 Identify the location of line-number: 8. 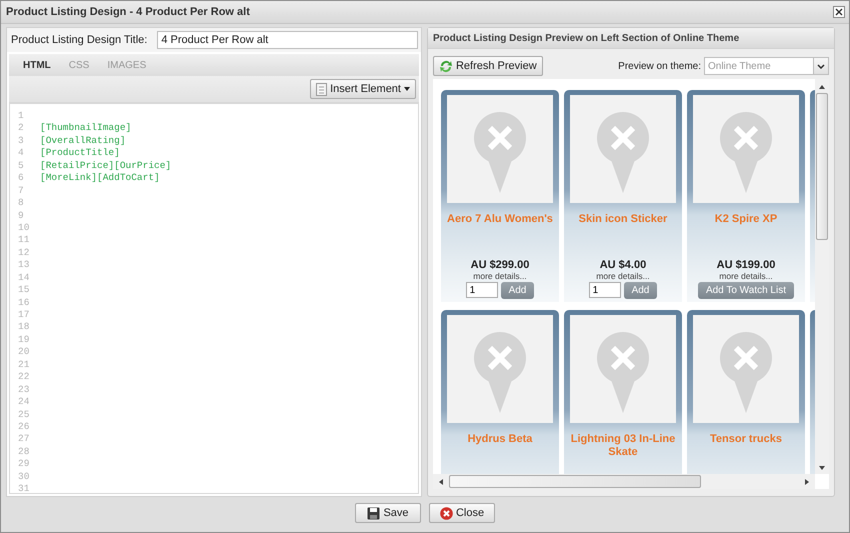
(21, 203).